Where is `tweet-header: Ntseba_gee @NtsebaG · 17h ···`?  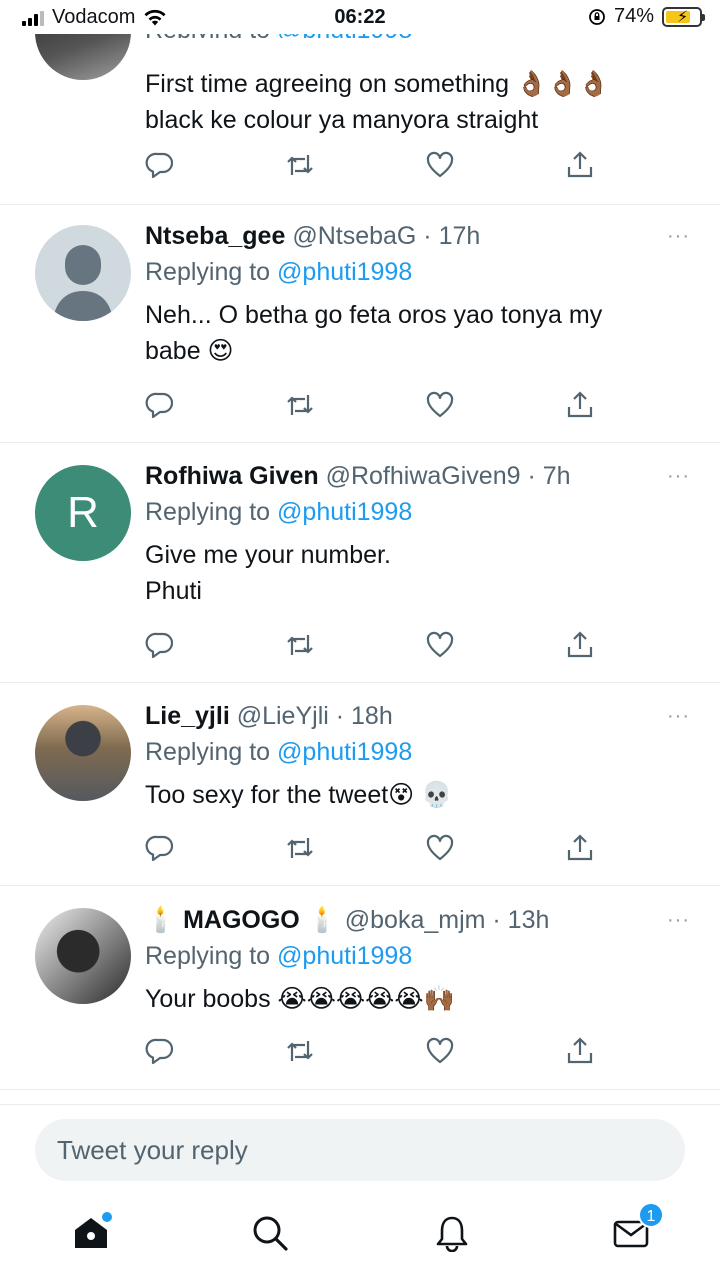 tweet-header: Ntseba_gee @NtsebaG · 17h ··· is located at coordinates (417, 236).